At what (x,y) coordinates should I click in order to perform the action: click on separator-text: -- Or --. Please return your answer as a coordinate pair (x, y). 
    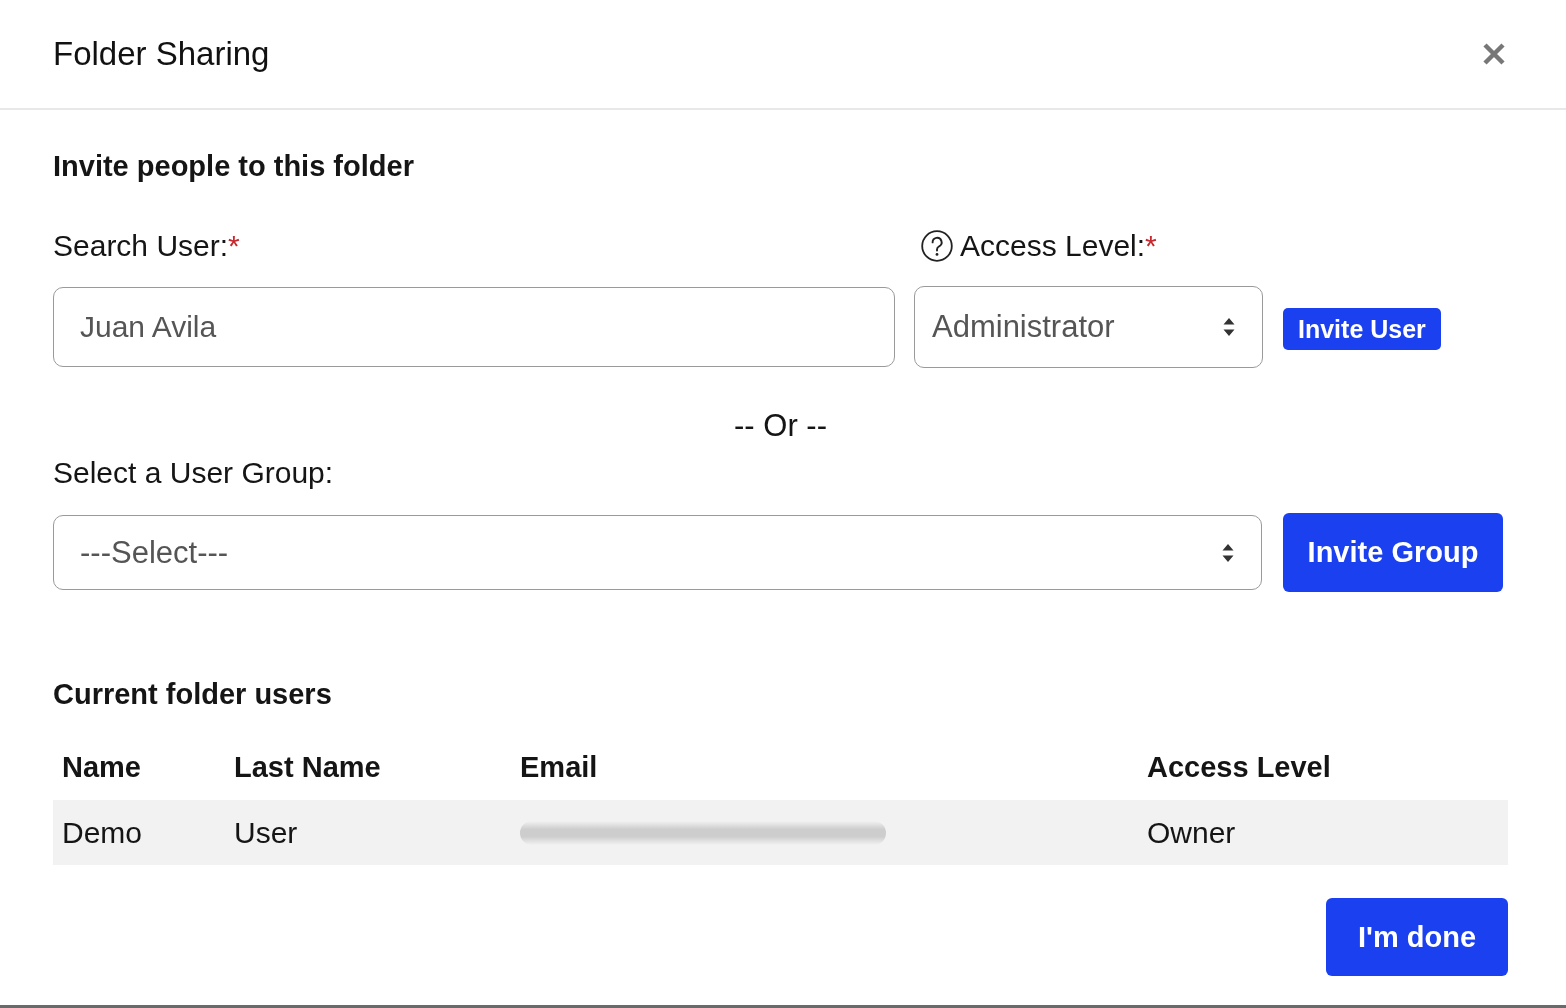
    Looking at the image, I should click on (780, 425).